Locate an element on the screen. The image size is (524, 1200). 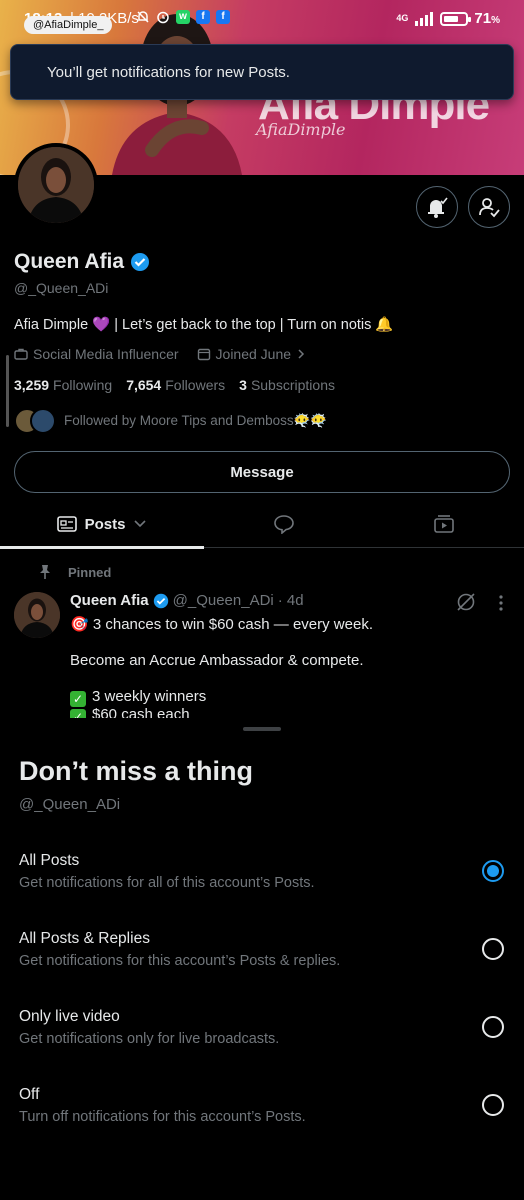
video-media-icon is located at coordinates (444, 524).